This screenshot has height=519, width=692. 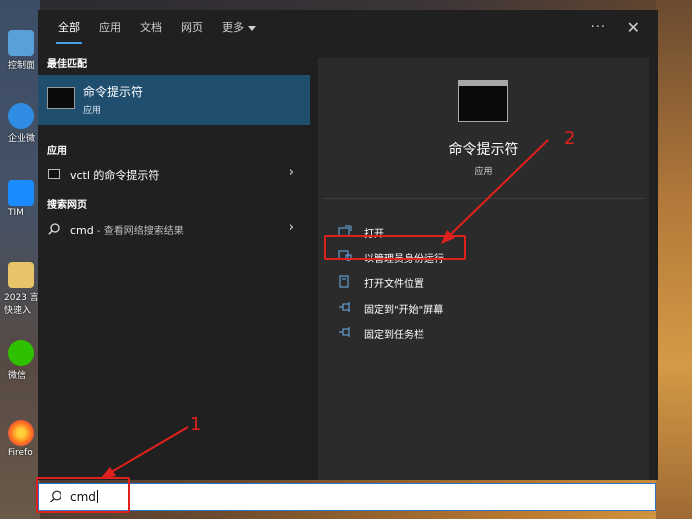 I want to click on best-match-item: 命令提示符 应用, so click(x=174, y=100).